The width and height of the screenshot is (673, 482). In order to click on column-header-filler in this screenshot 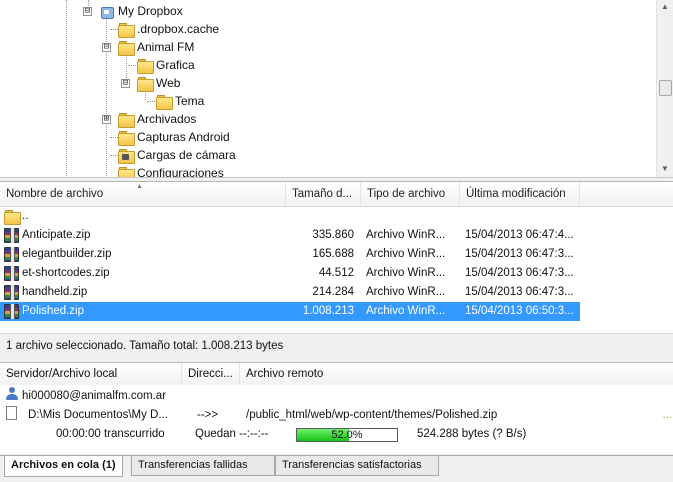, I will do `click(626, 194)`.